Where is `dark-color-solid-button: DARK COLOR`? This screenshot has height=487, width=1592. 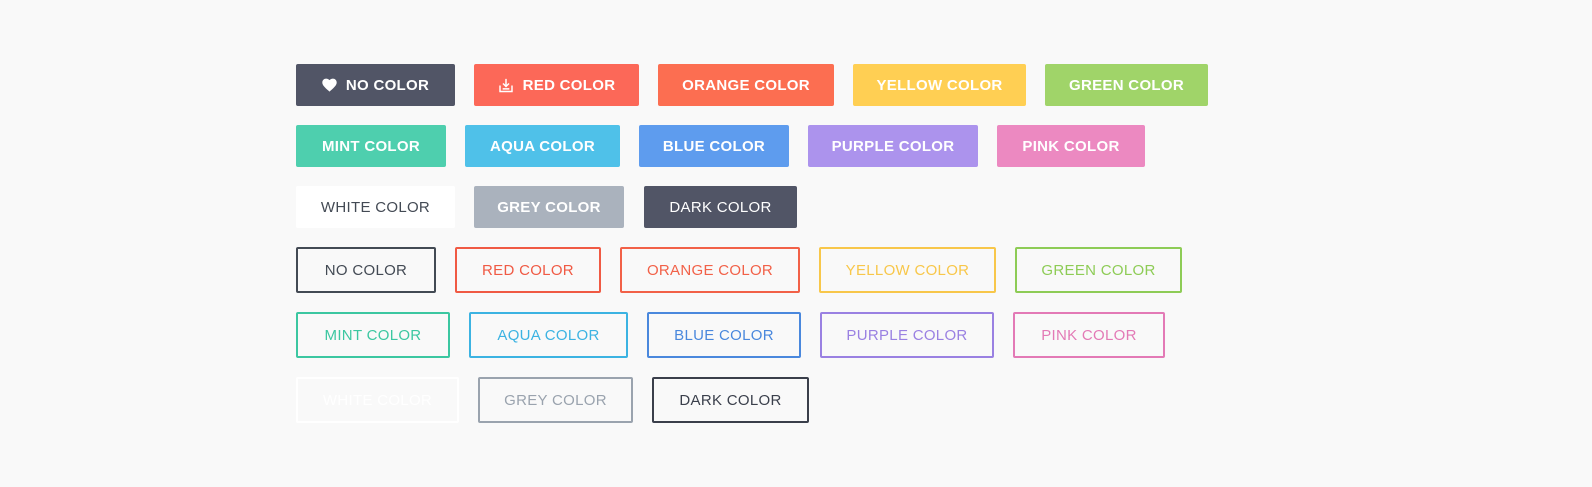
dark-color-solid-button: DARK COLOR is located at coordinates (720, 207).